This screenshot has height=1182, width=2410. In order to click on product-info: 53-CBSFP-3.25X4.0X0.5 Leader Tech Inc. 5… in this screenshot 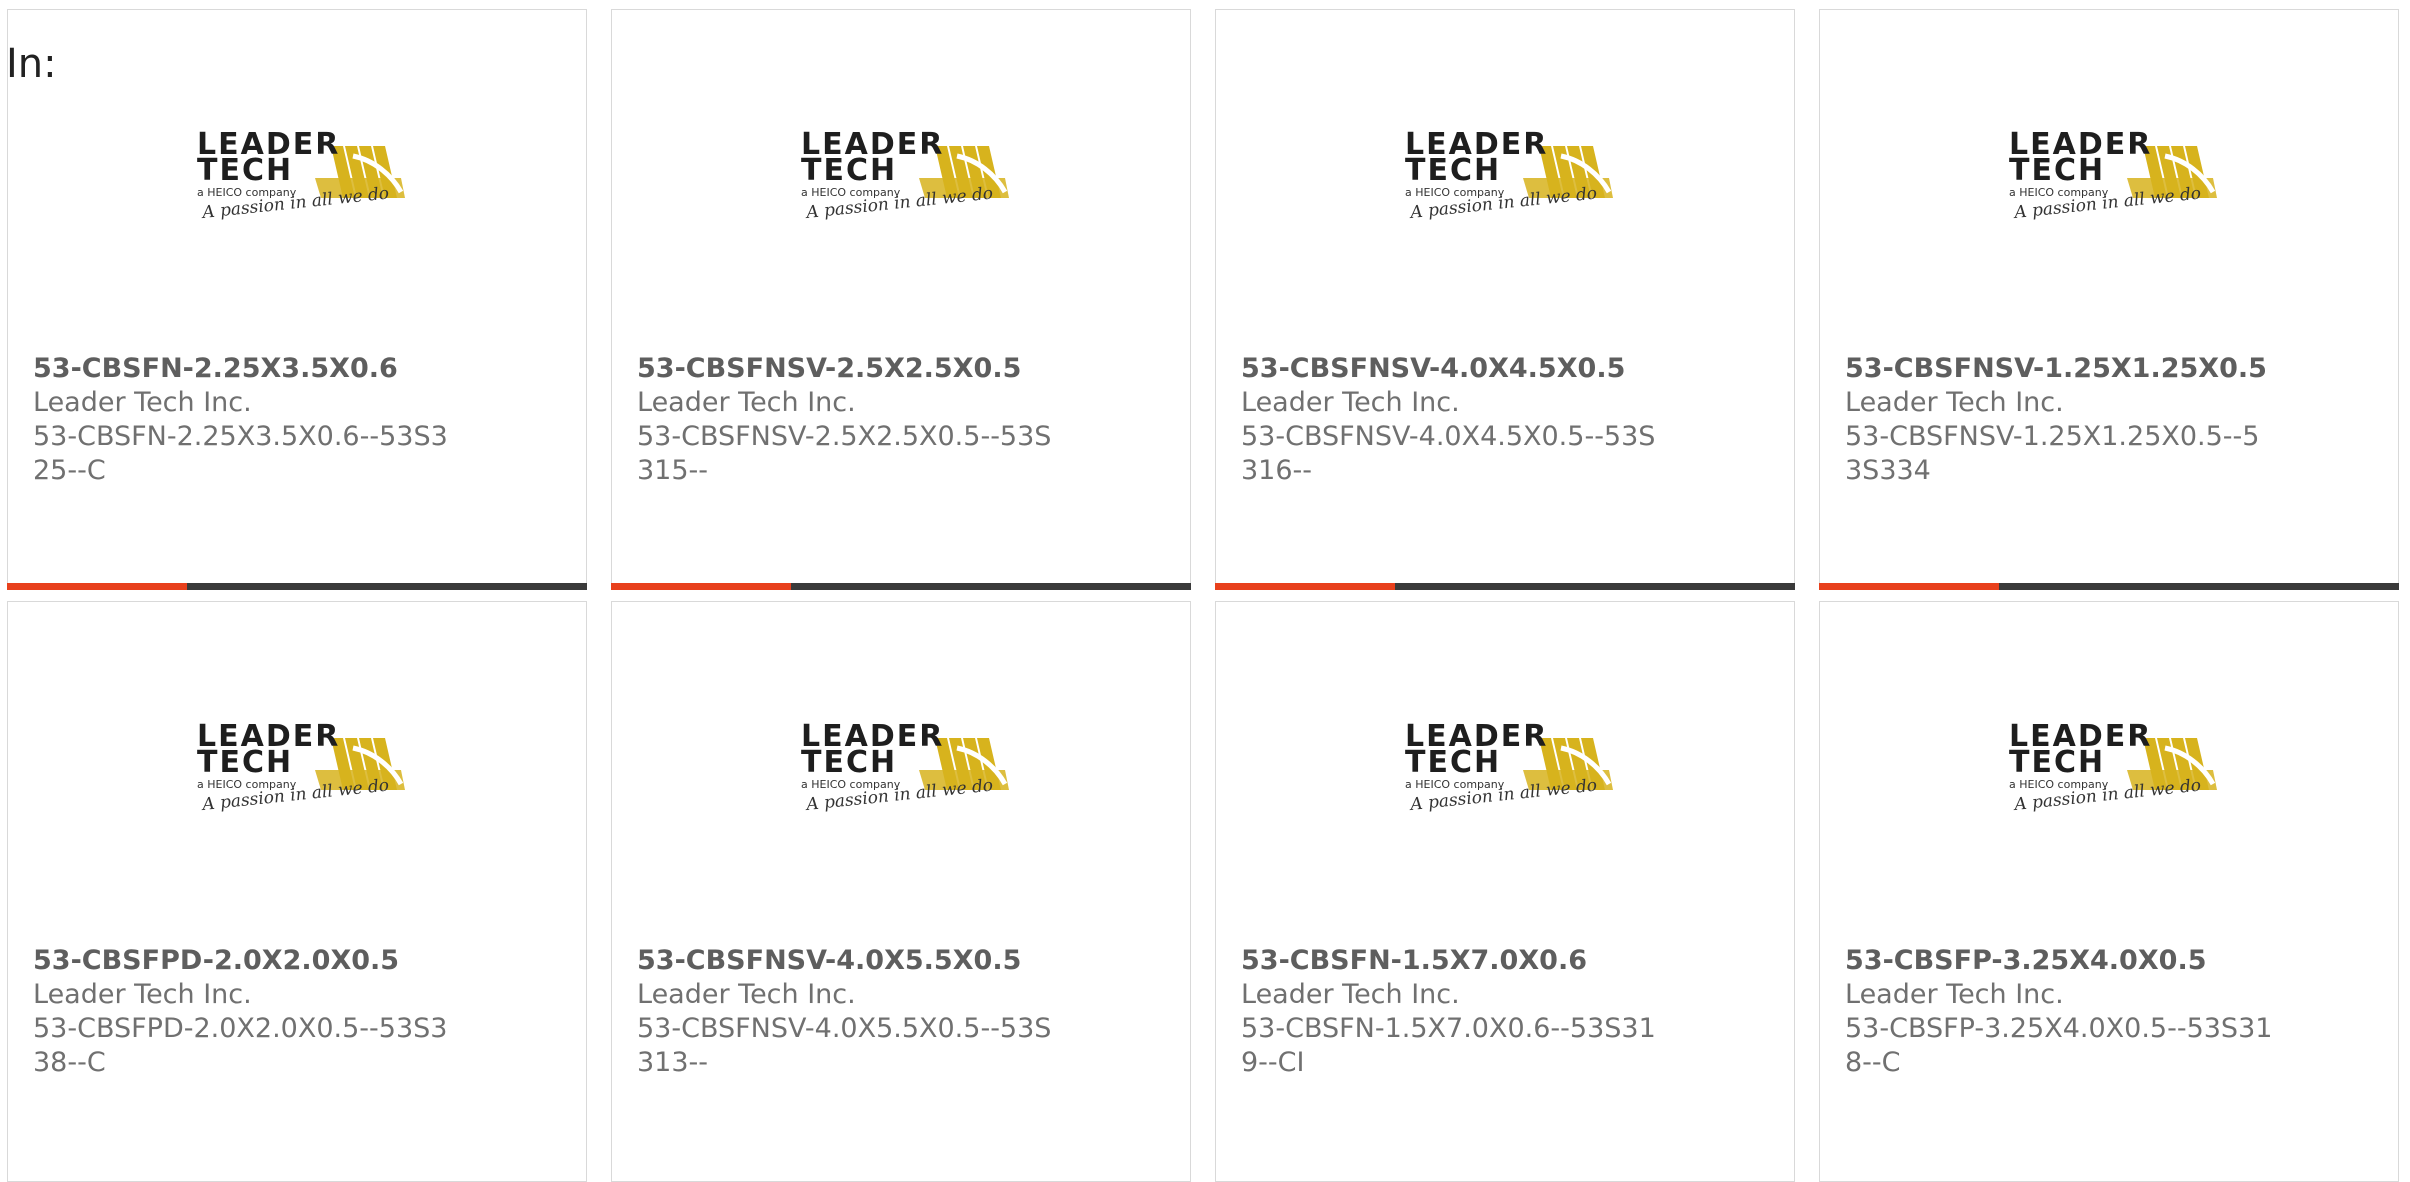, I will do `click(2080, 1012)`.